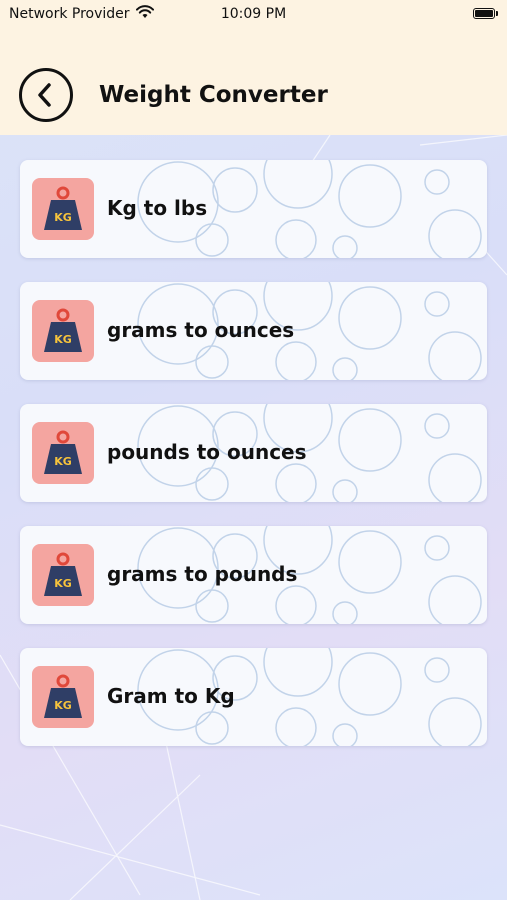  I want to click on converter-item-label: grams to pounds, so click(202, 574).